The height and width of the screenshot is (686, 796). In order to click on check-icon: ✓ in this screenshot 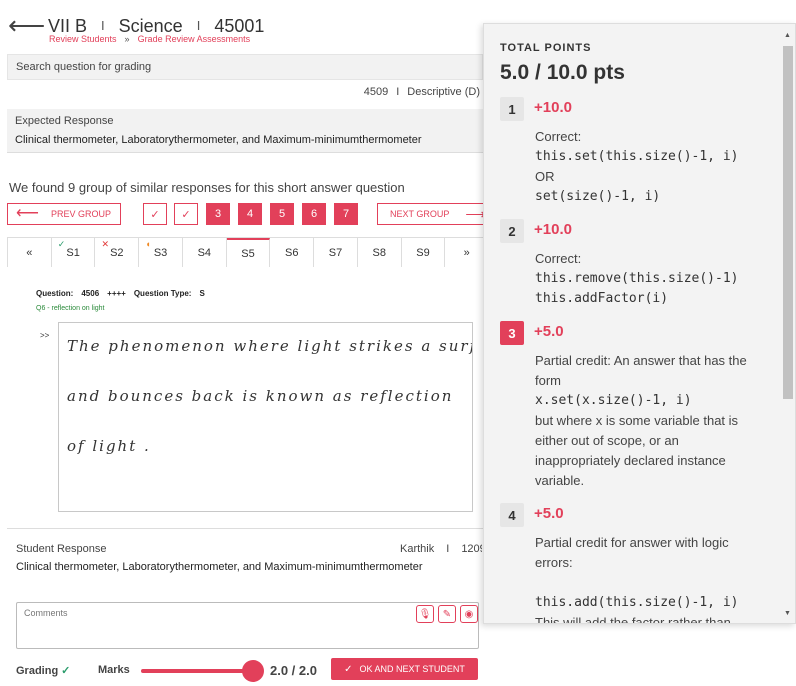, I will do `click(348, 669)`.